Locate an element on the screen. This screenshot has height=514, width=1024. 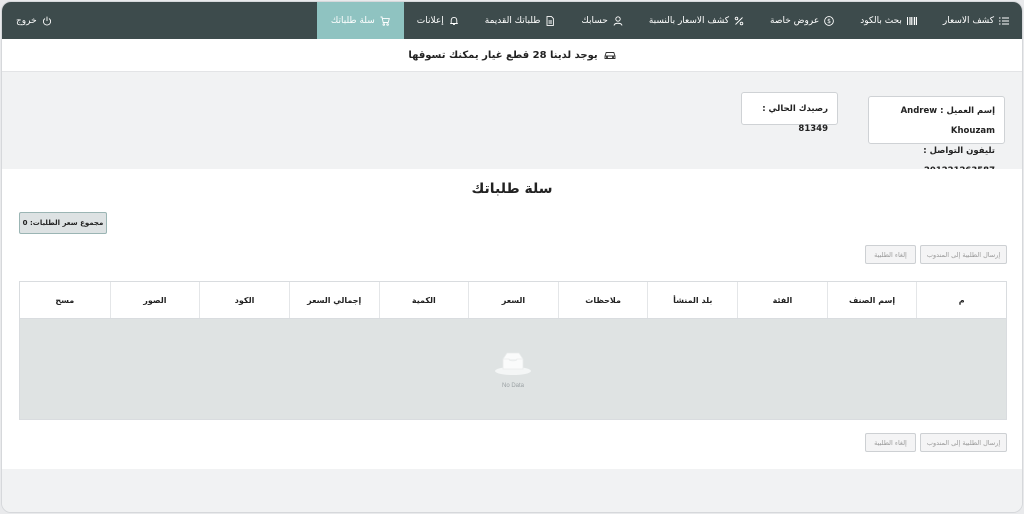
nav-cart-label: سلة طلباتك is located at coordinates (352, 20).